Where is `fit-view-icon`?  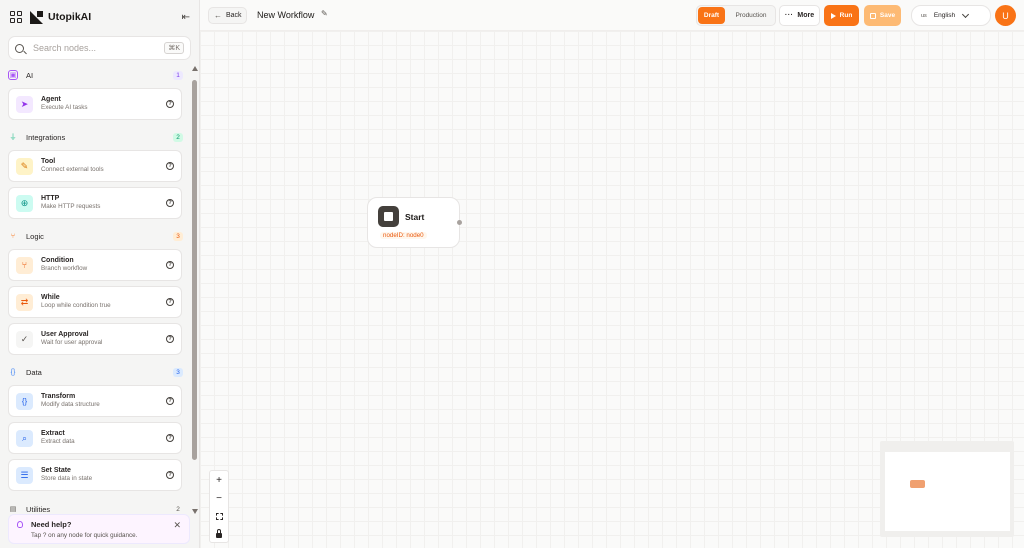
fit-view-icon is located at coordinates (219, 516).